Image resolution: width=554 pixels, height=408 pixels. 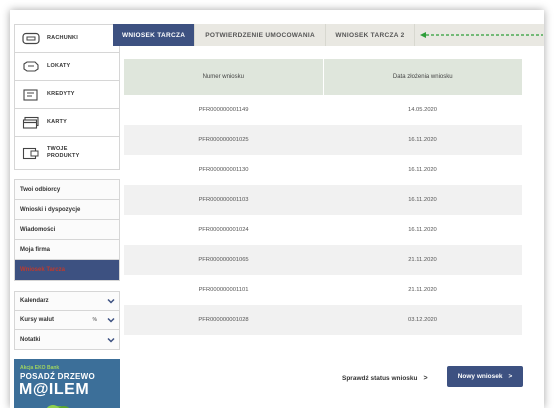 I want to click on table-row: PFR000000001028 03.12.2020, so click(x=323, y=320).